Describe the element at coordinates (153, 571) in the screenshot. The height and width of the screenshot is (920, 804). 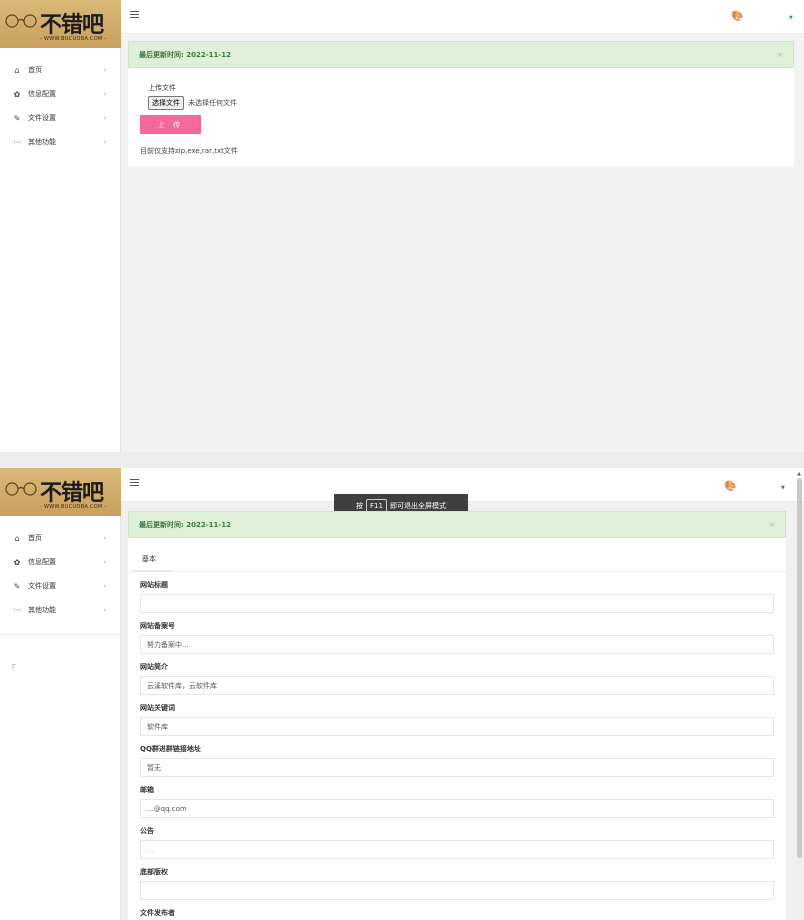
I see `tab-underline` at that location.